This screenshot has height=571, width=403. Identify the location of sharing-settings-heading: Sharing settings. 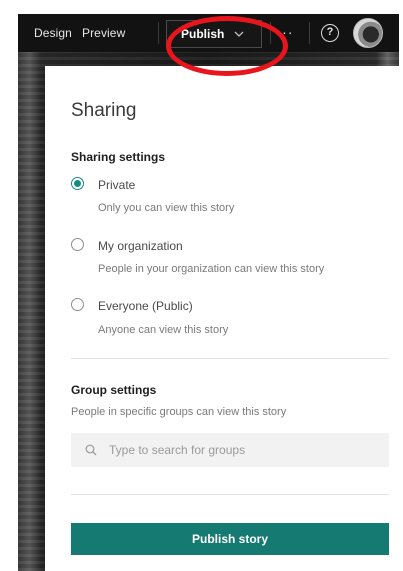
(118, 157).